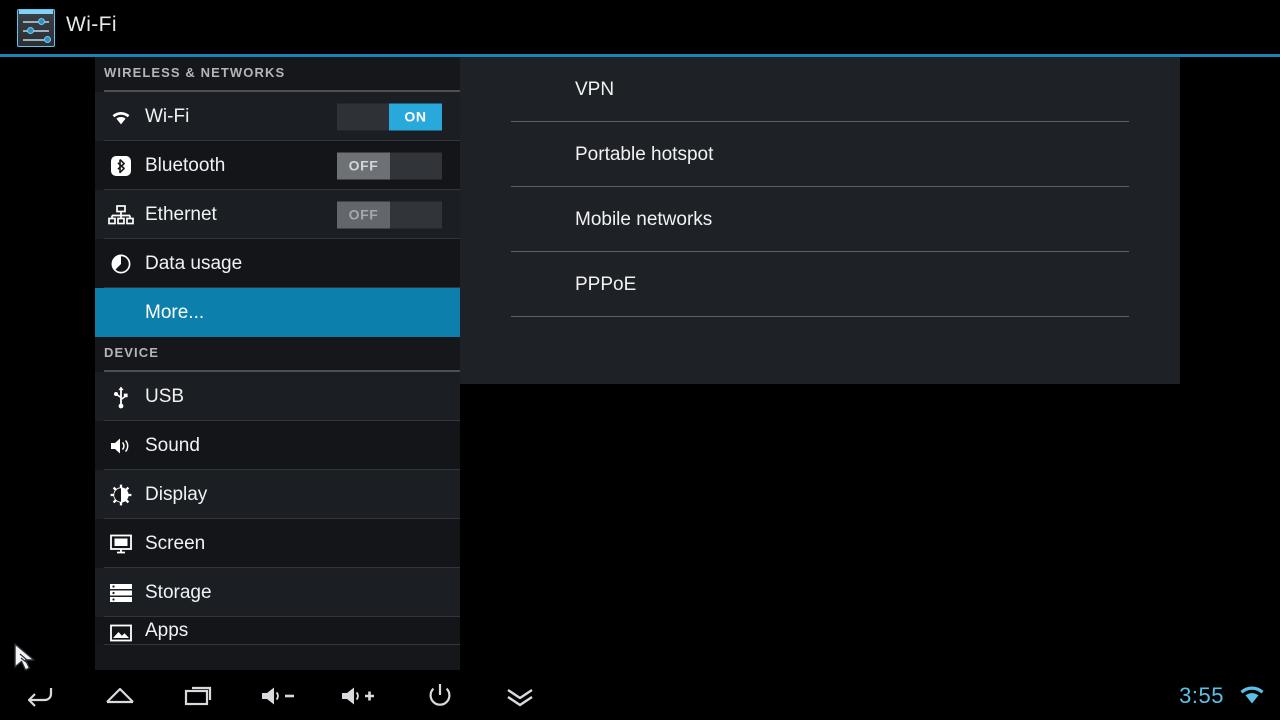 The image size is (1280, 720). What do you see at coordinates (820, 284) in the screenshot?
I see `panel-item-pppoe: PPPoE` at bounding box center [820, 284].